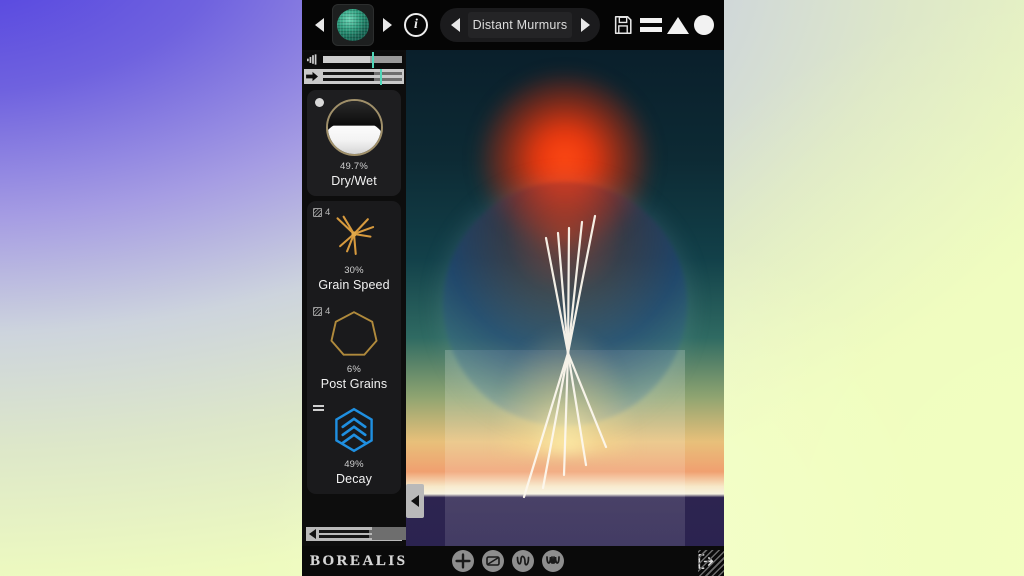 The image size is (1024, 576). I want to click on info-button: i, so click(416, 25).